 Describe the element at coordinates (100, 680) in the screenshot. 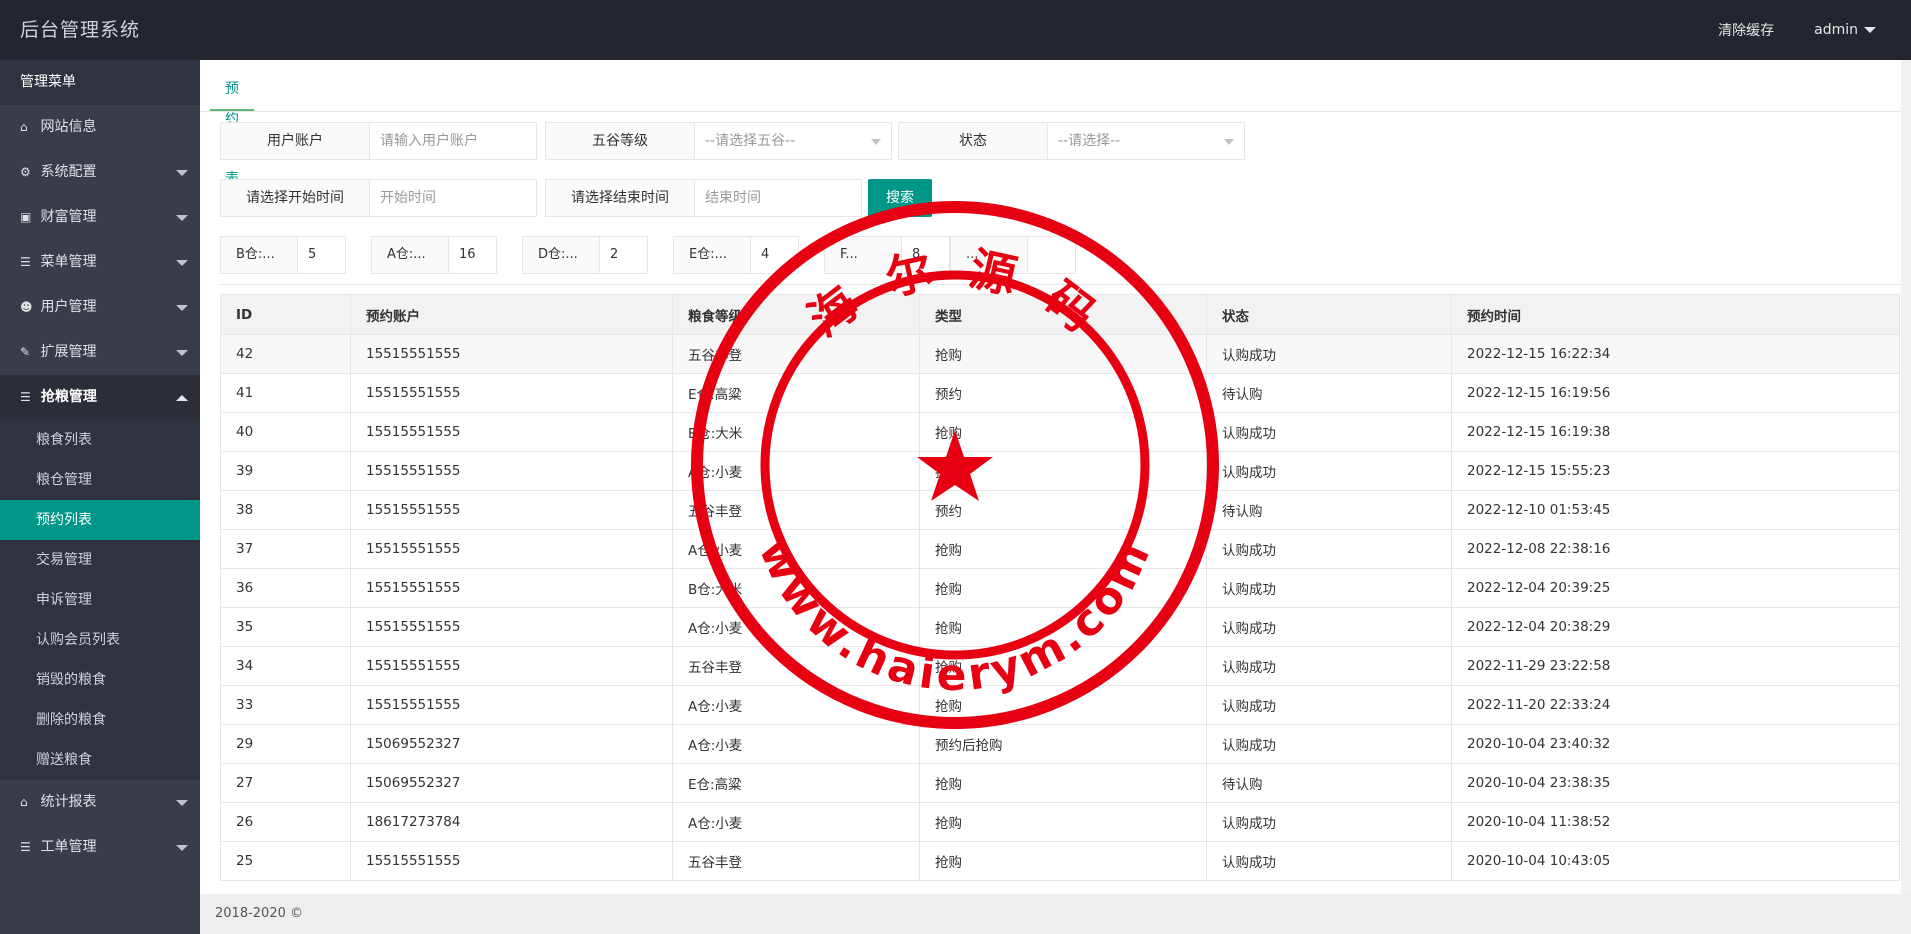

I see `sub-item-destroyed-grain: 销毁的粮食` at that location.